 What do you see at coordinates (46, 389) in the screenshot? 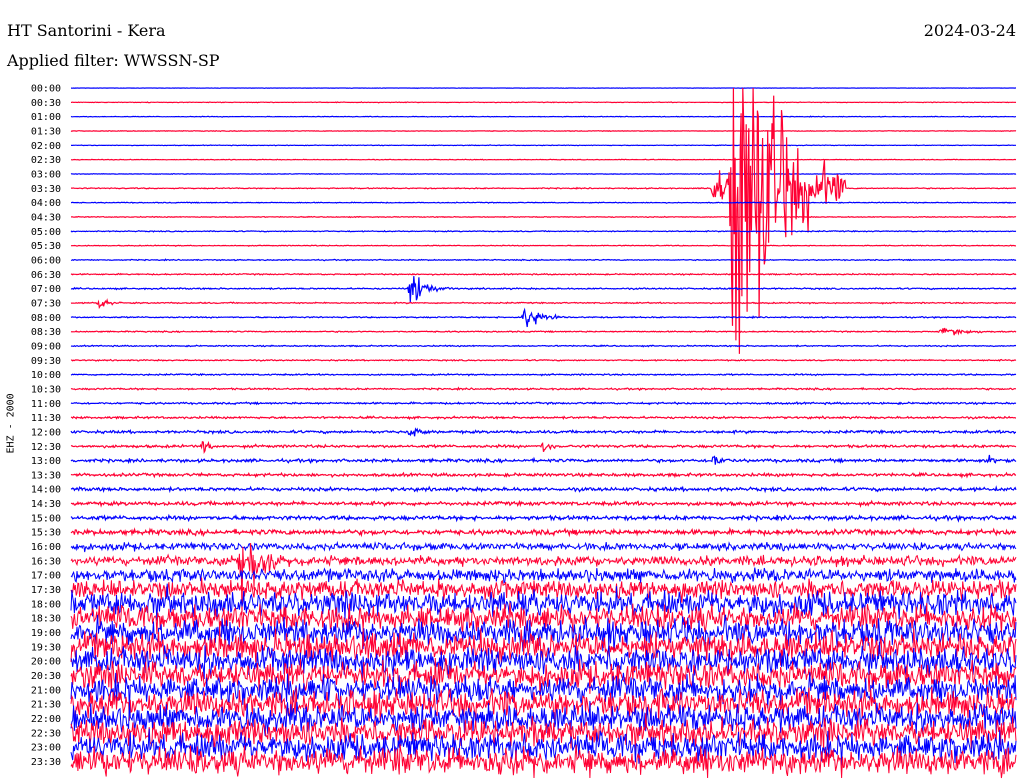
I see `time-label: 10:30` at bounding box center [46, 389].